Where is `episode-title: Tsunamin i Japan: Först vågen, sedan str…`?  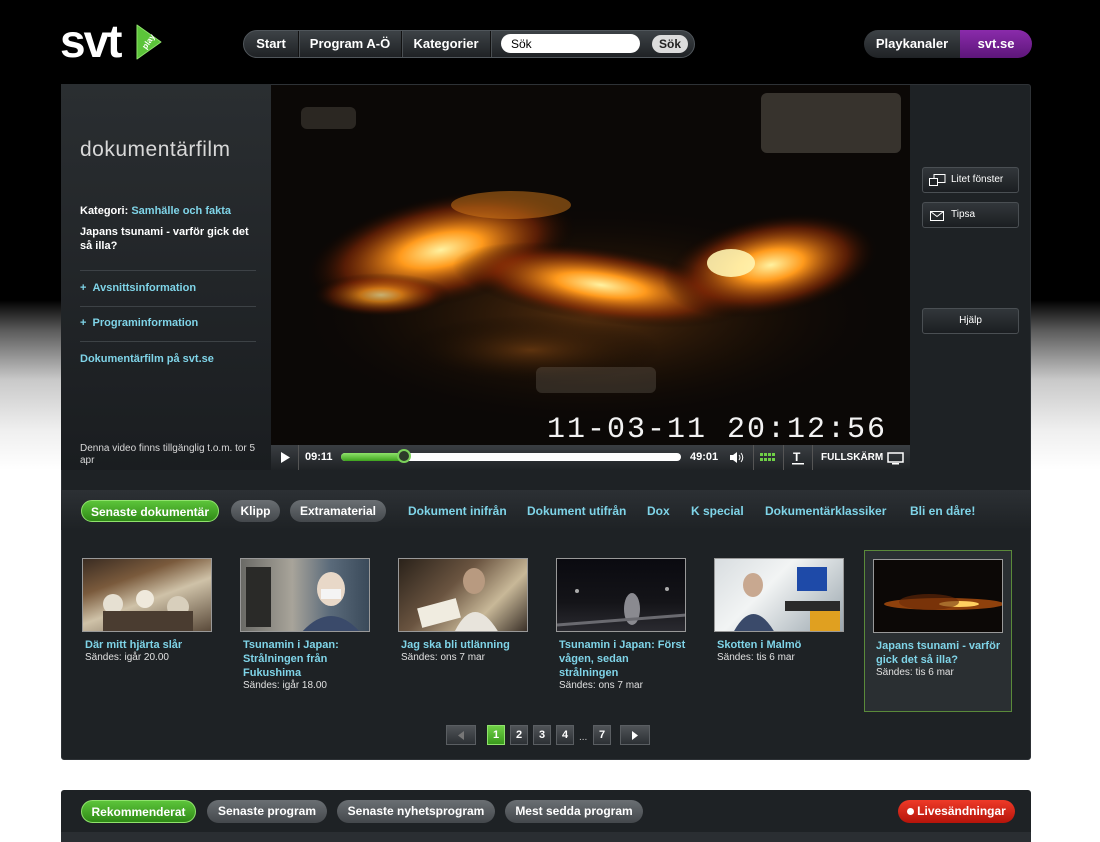 episode-title: Tsunamin i Japan: Först vågen, sedan str… is located at coordinates (625, 659).